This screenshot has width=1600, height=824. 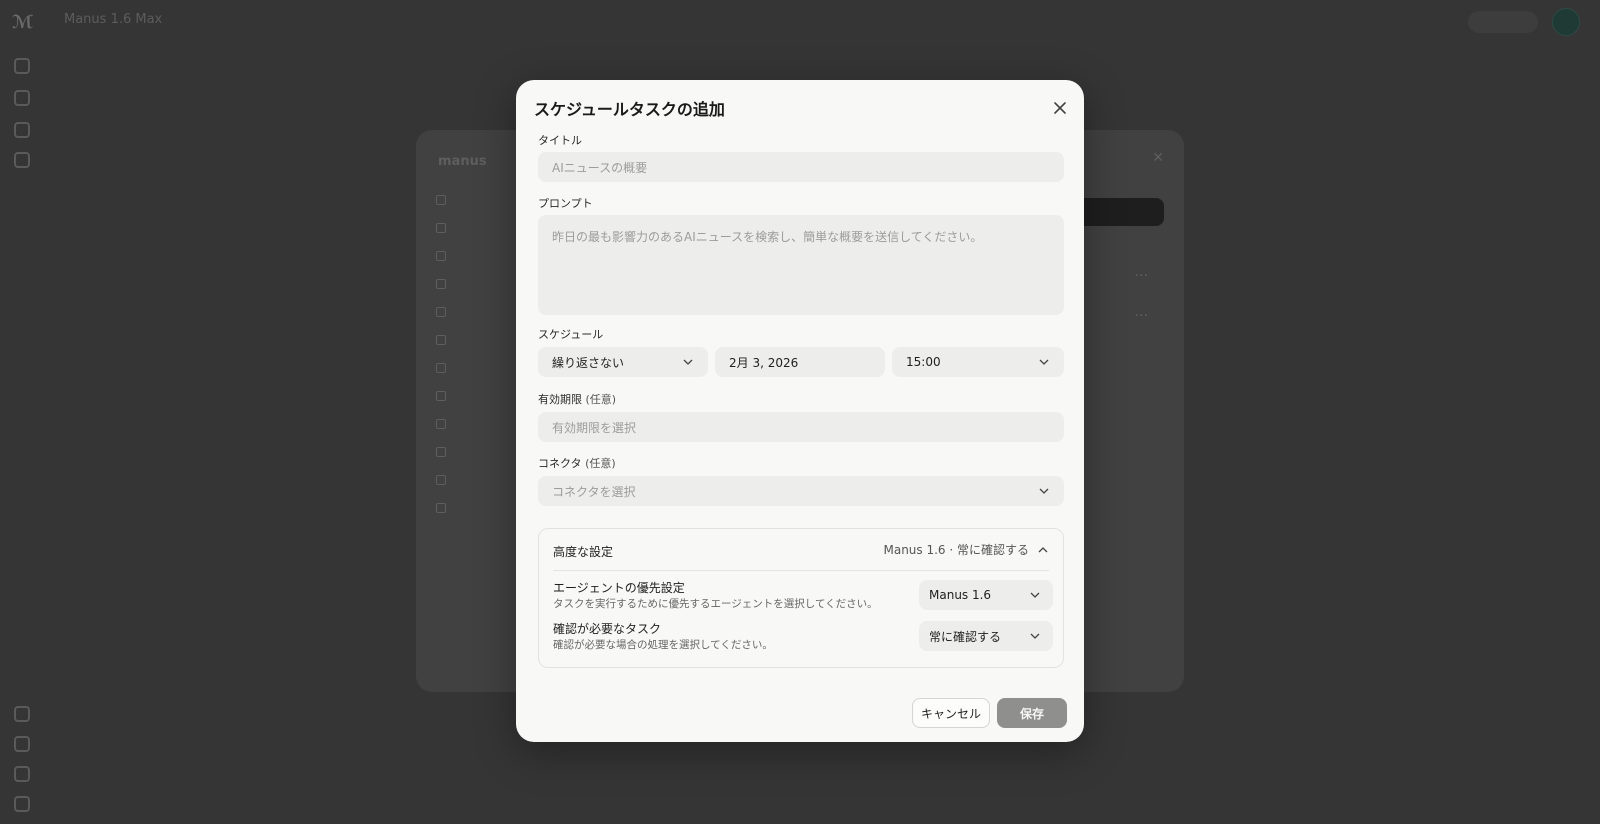 What do you see at coordinates (22, 130) in the screenshot?
I see `library-icon` at bounding box center [22, 130].